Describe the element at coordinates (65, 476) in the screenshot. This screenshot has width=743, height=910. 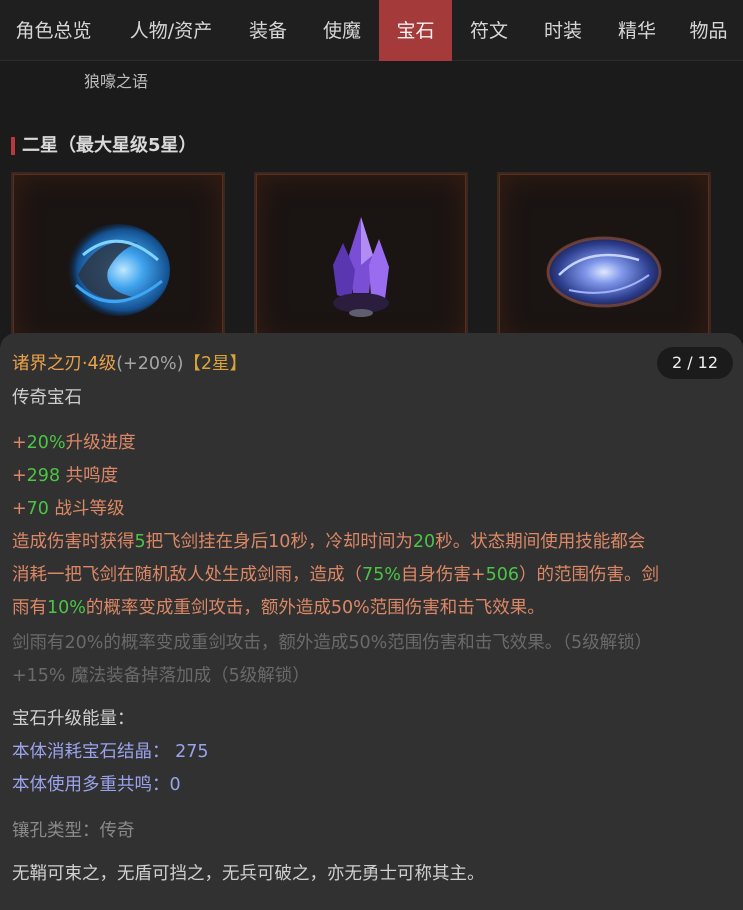
I see `stat-line: +298 共鸣度` at that location.